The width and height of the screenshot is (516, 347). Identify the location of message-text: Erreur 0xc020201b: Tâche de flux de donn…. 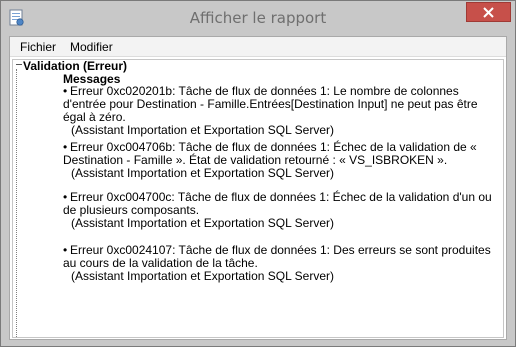
(270, 104).